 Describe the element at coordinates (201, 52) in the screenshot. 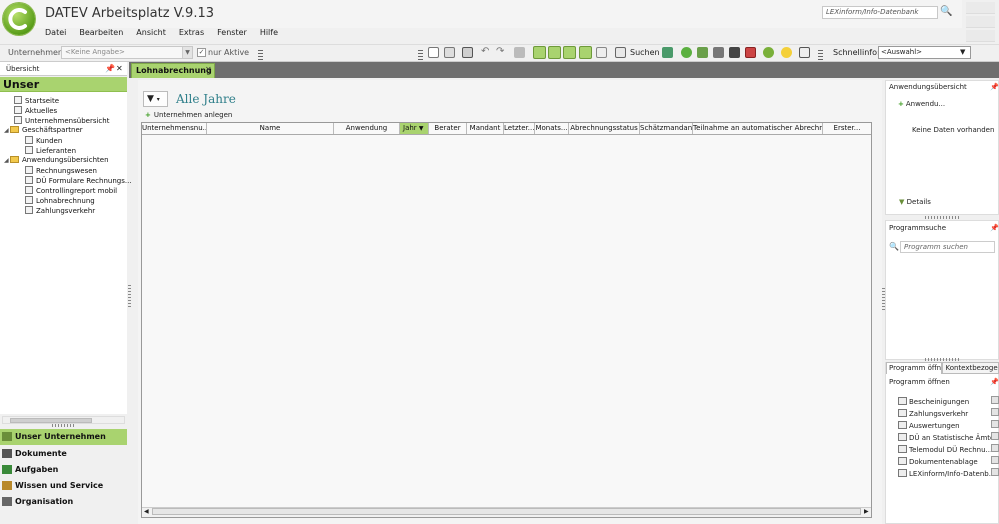

I see `nur-aktive-checkbox: ✓` at that location.